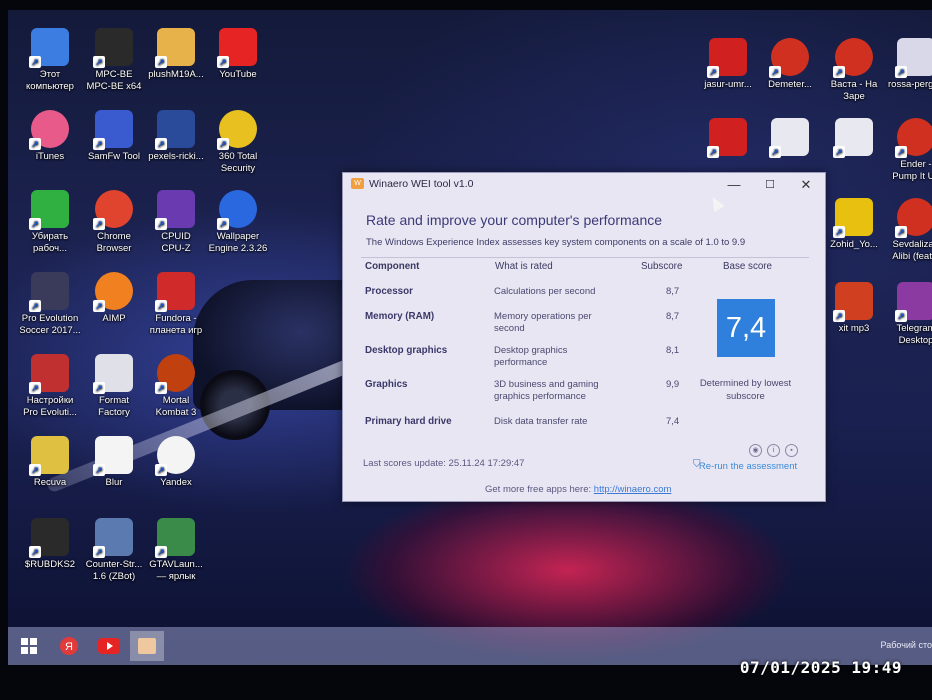  I want to click on component-name: Memory (RAM), so click(400, 316).